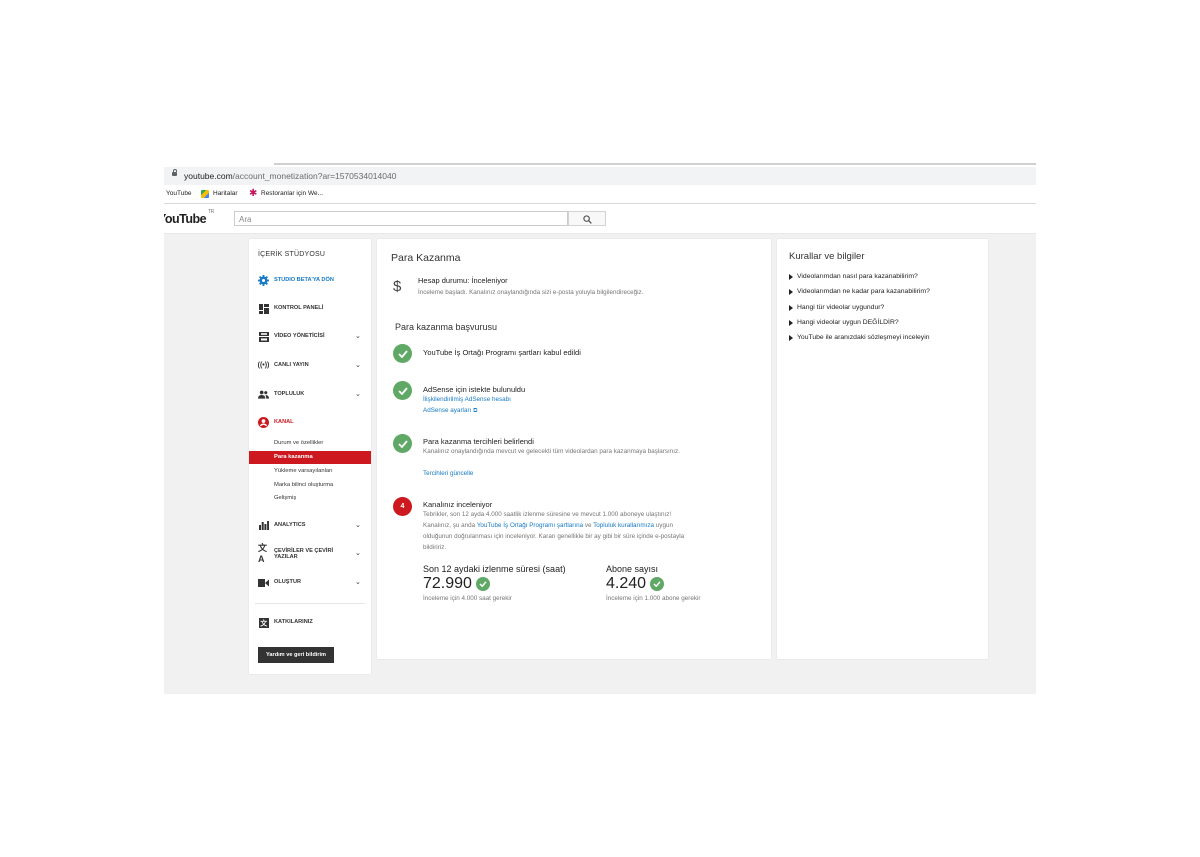  What do you see at coordinates (263, 525) in the screenshot?
I see `analytics-icon` at bounding box center [263, 525].